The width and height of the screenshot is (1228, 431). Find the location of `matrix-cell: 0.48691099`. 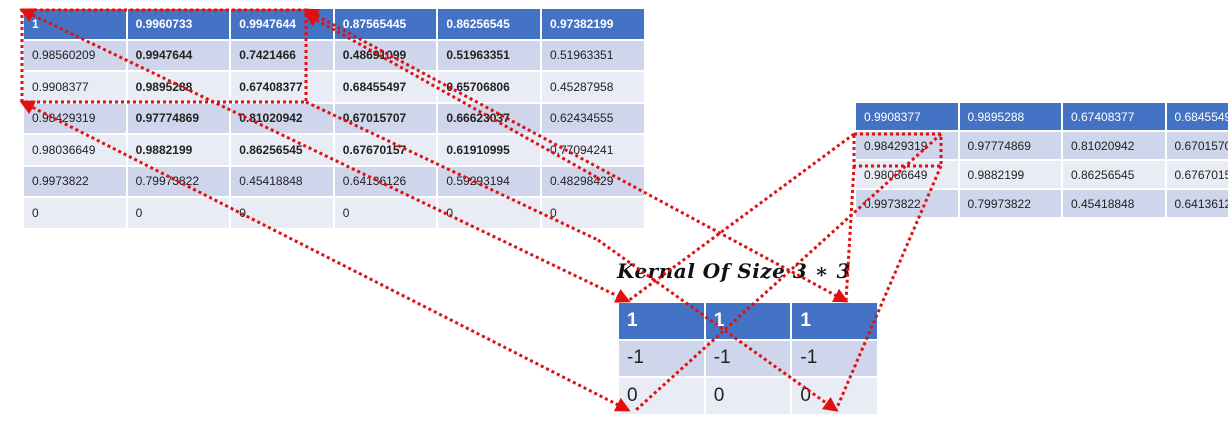

matrix-cell: 0.48691099 is located at coordinates (385, 55).